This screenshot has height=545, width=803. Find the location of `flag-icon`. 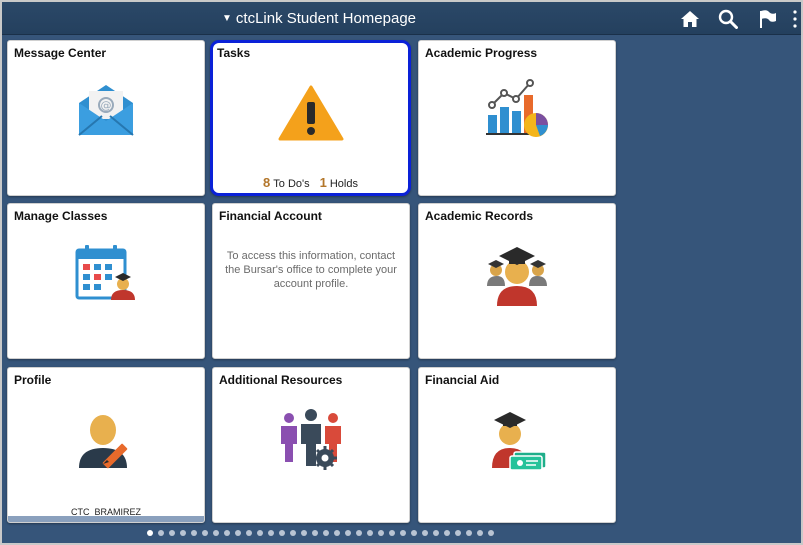

flag-icon is located at coordinates (768, 19).